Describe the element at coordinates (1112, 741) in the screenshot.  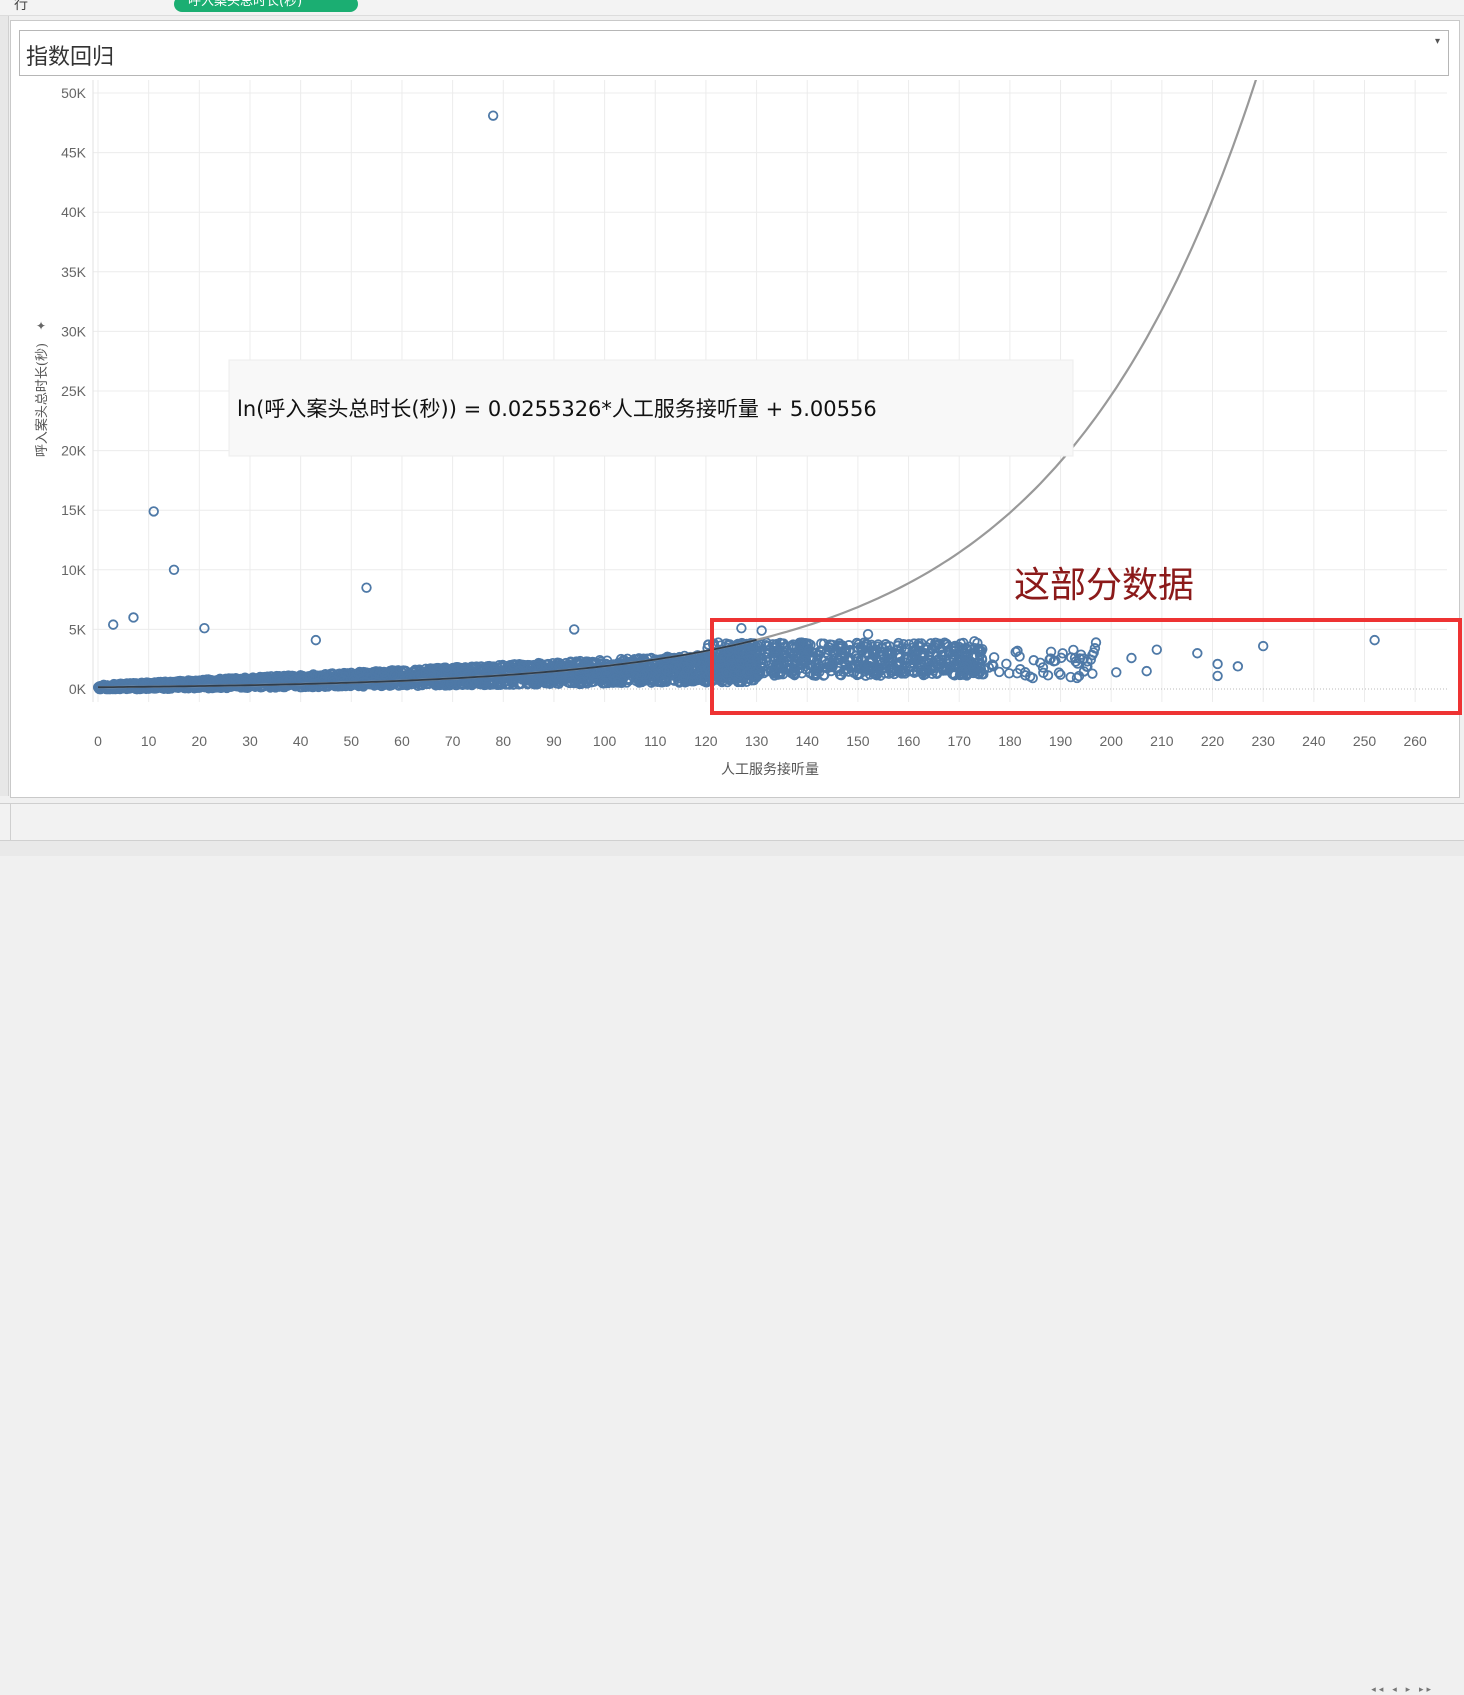
I see `x-tick-label: 200` at that location.